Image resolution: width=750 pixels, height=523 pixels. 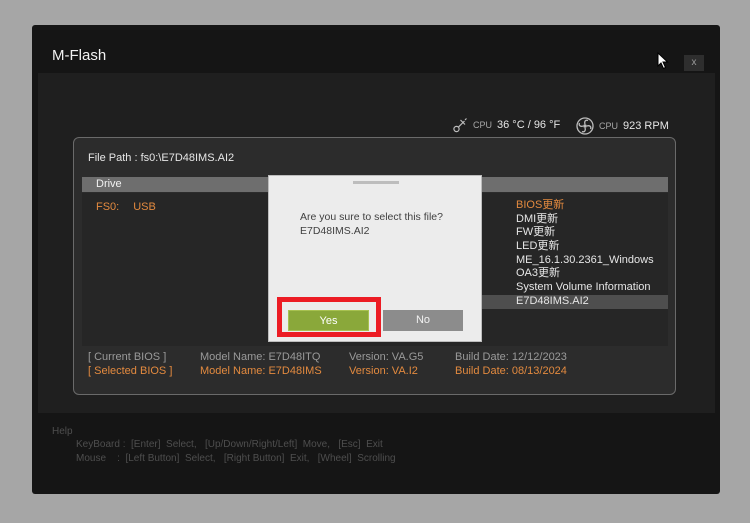 What do you see at coordinates (585, 259) in the screenshot?
I see `file-name: ME_16.1.30.2361_Windows` at bounding box center [585, 259].